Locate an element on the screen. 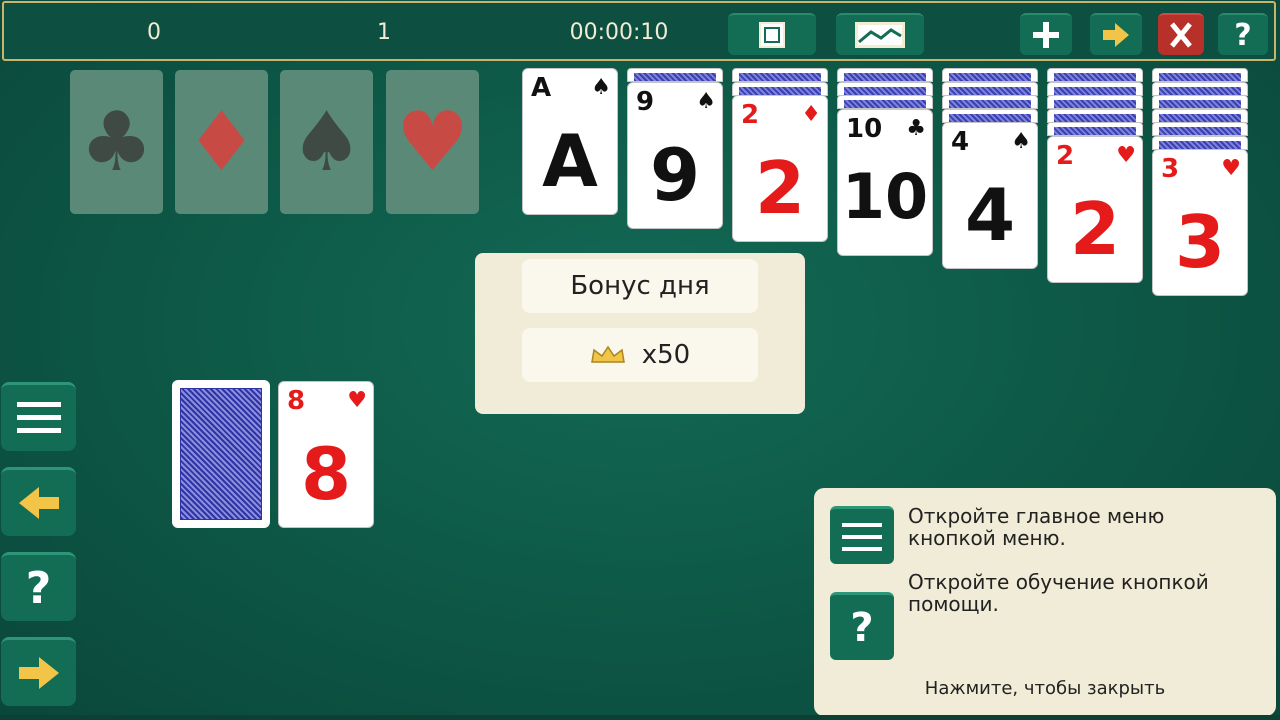 The image size is (1280, 720). tableau-card-2: 9 ♠ 9 is located at coordinates (675, 155).